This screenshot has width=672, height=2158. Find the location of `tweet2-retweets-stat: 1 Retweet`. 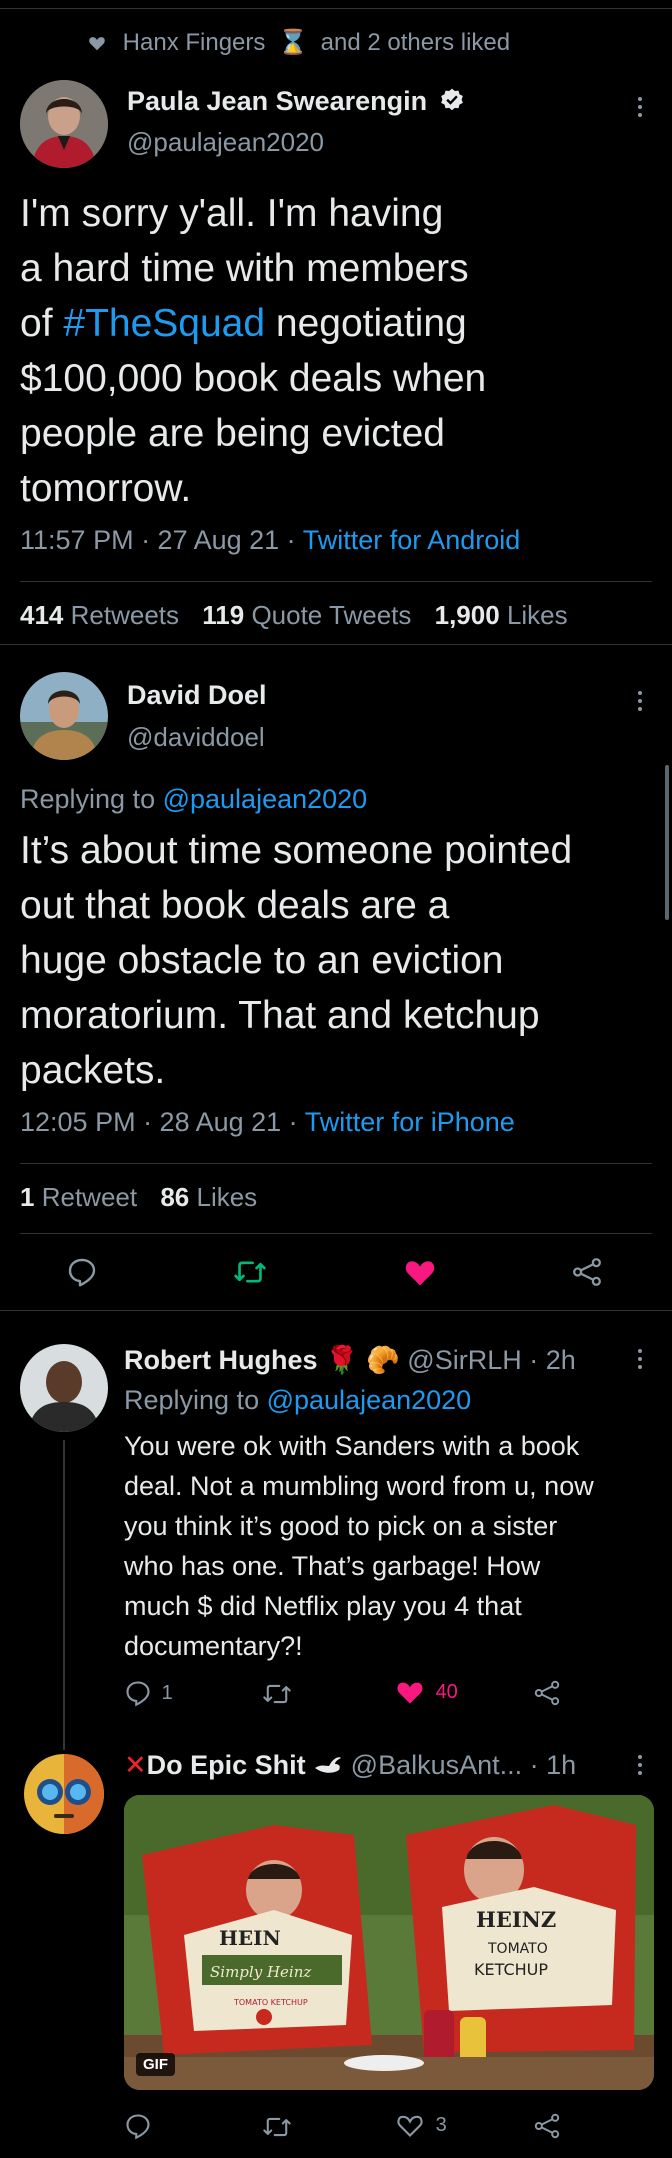

tweet2-retweets-stat: 1 Retweet is located at coordinates (78, 1197).